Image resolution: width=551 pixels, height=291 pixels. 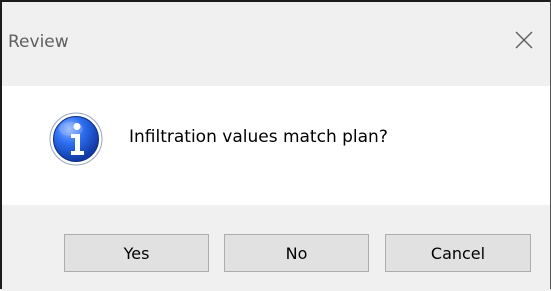 What do you see at coordinates (136, 253) in the screenshot?
I see `yes-button: Yes` at bounding box center [136, 253].